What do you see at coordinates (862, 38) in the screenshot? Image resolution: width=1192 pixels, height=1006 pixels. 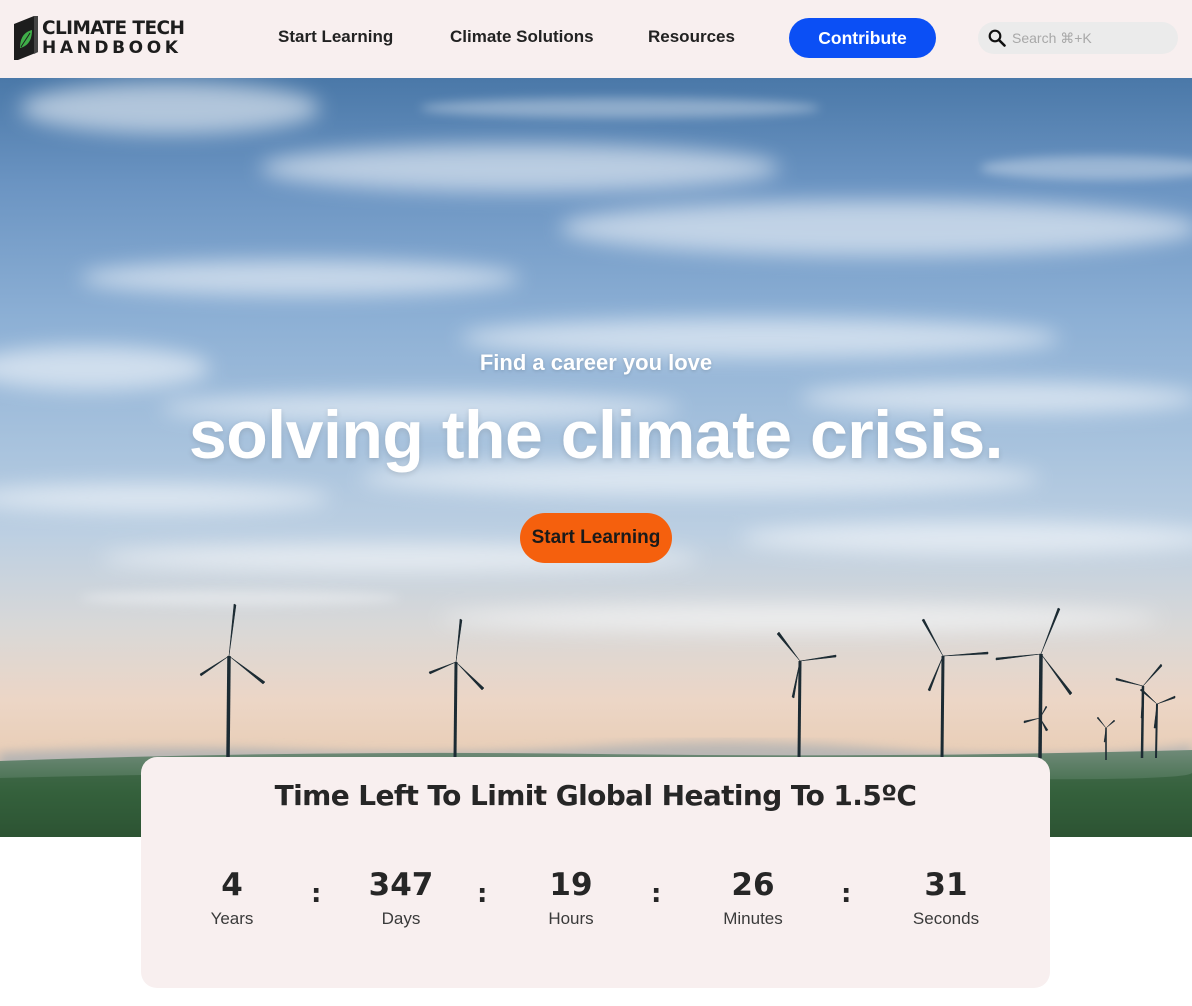 I see `contribute-button: Contribute` at bounding box center [862, 38].